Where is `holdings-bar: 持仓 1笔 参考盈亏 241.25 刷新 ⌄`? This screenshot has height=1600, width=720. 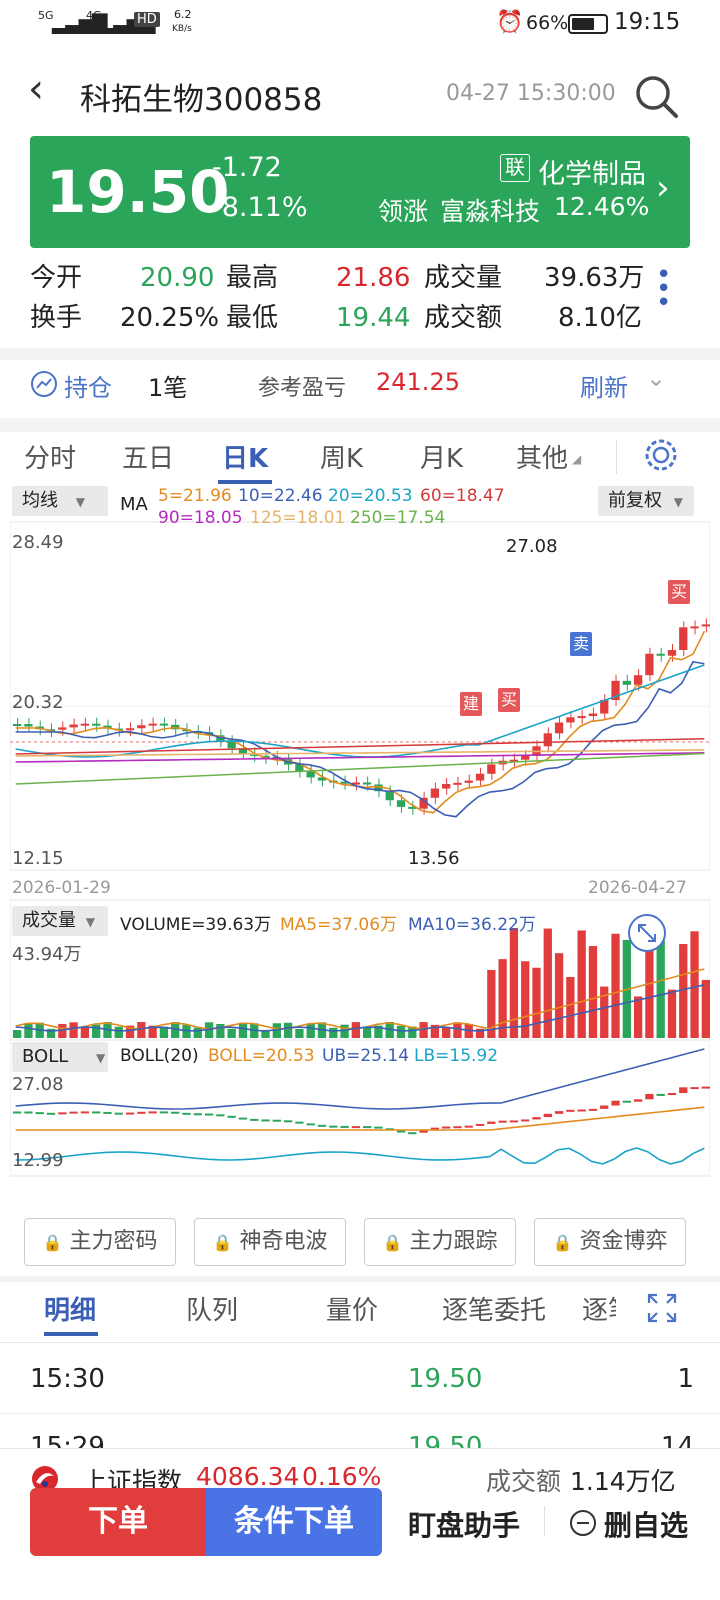 holdings-bar: 持仓 1笔 参考盈亏 241.25 刷新 ⌄ is located at coordinates (360, 391).